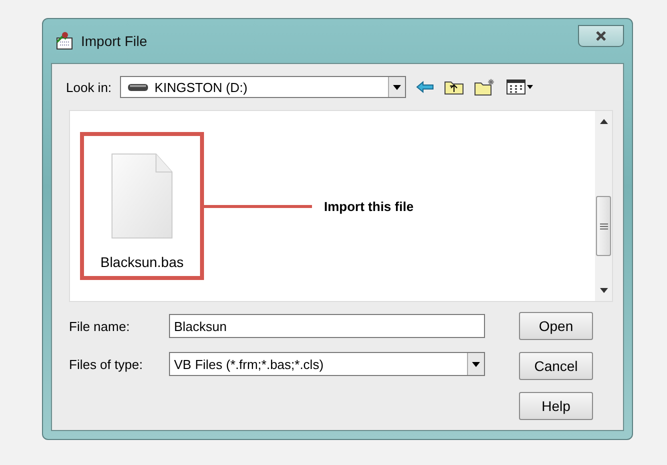  Describe the element at coordinates (425, 87) in the screenshot. I see `back-arrow-icon` at that location.